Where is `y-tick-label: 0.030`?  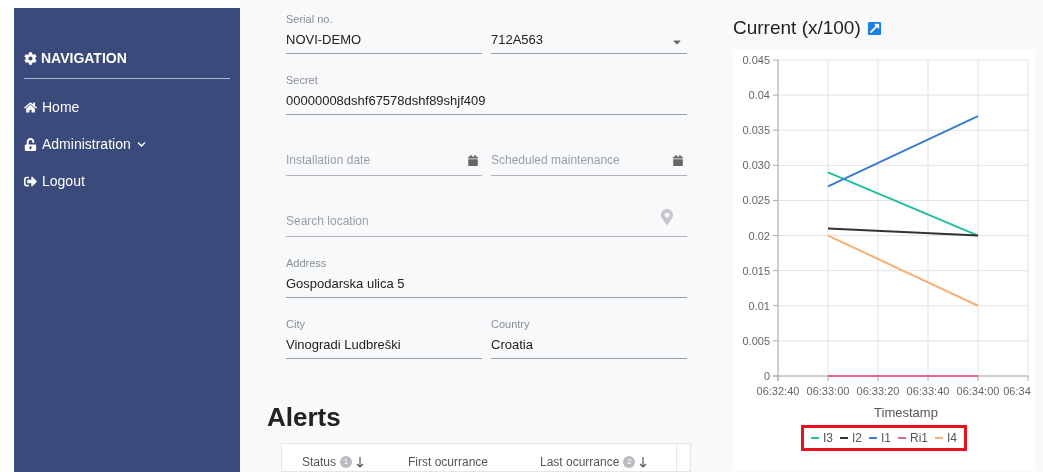
y-tick-label: 0.030 is located at coordinates (756, 165).